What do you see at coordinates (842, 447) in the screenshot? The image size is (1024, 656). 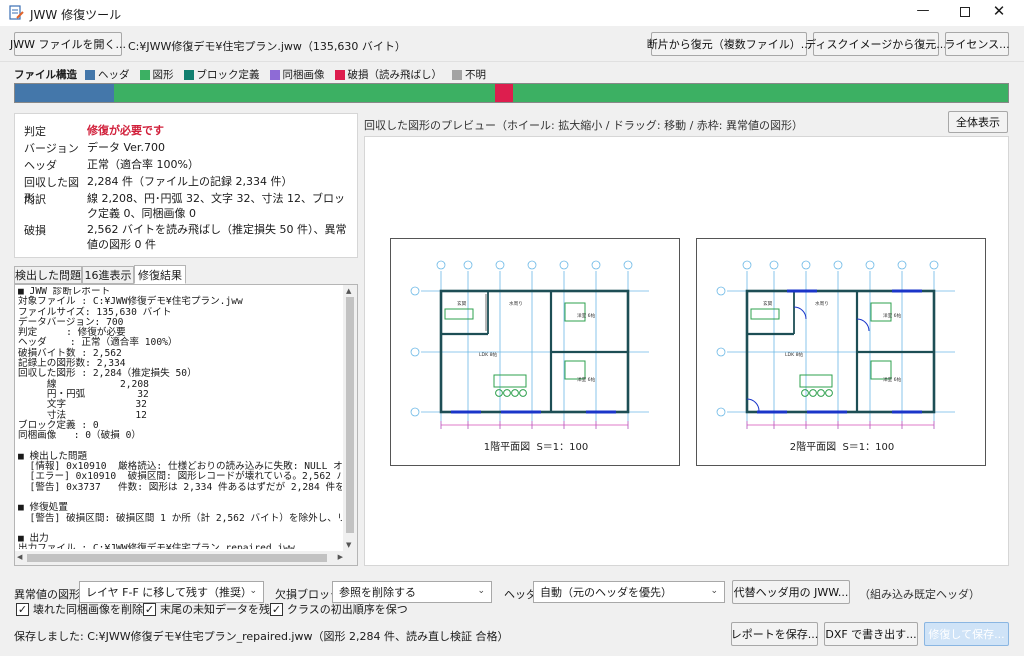 I see `sheet-title: 2階平面図 S＝1：100` at bounding box center [842, 447].